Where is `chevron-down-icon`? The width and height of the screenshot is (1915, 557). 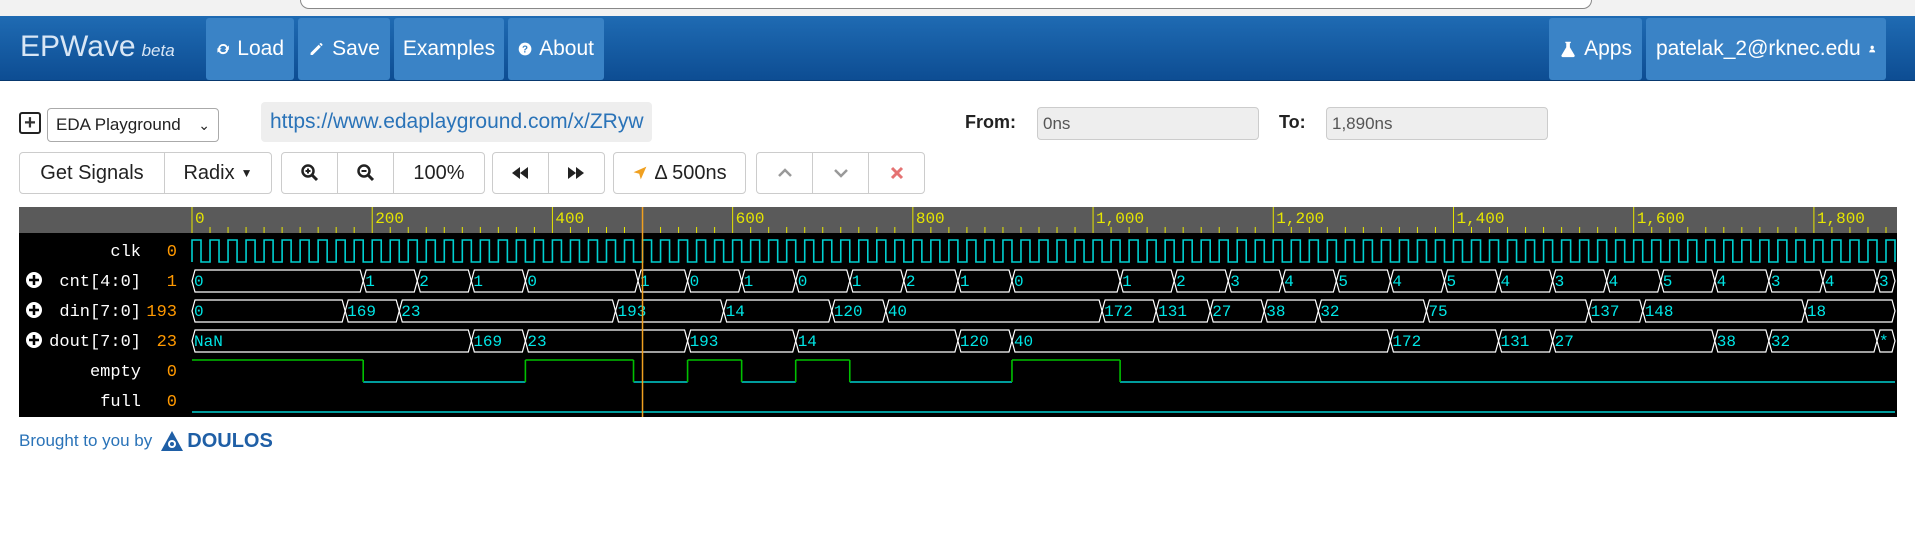
chevron-down-icon is located at coordinates (840, 173).